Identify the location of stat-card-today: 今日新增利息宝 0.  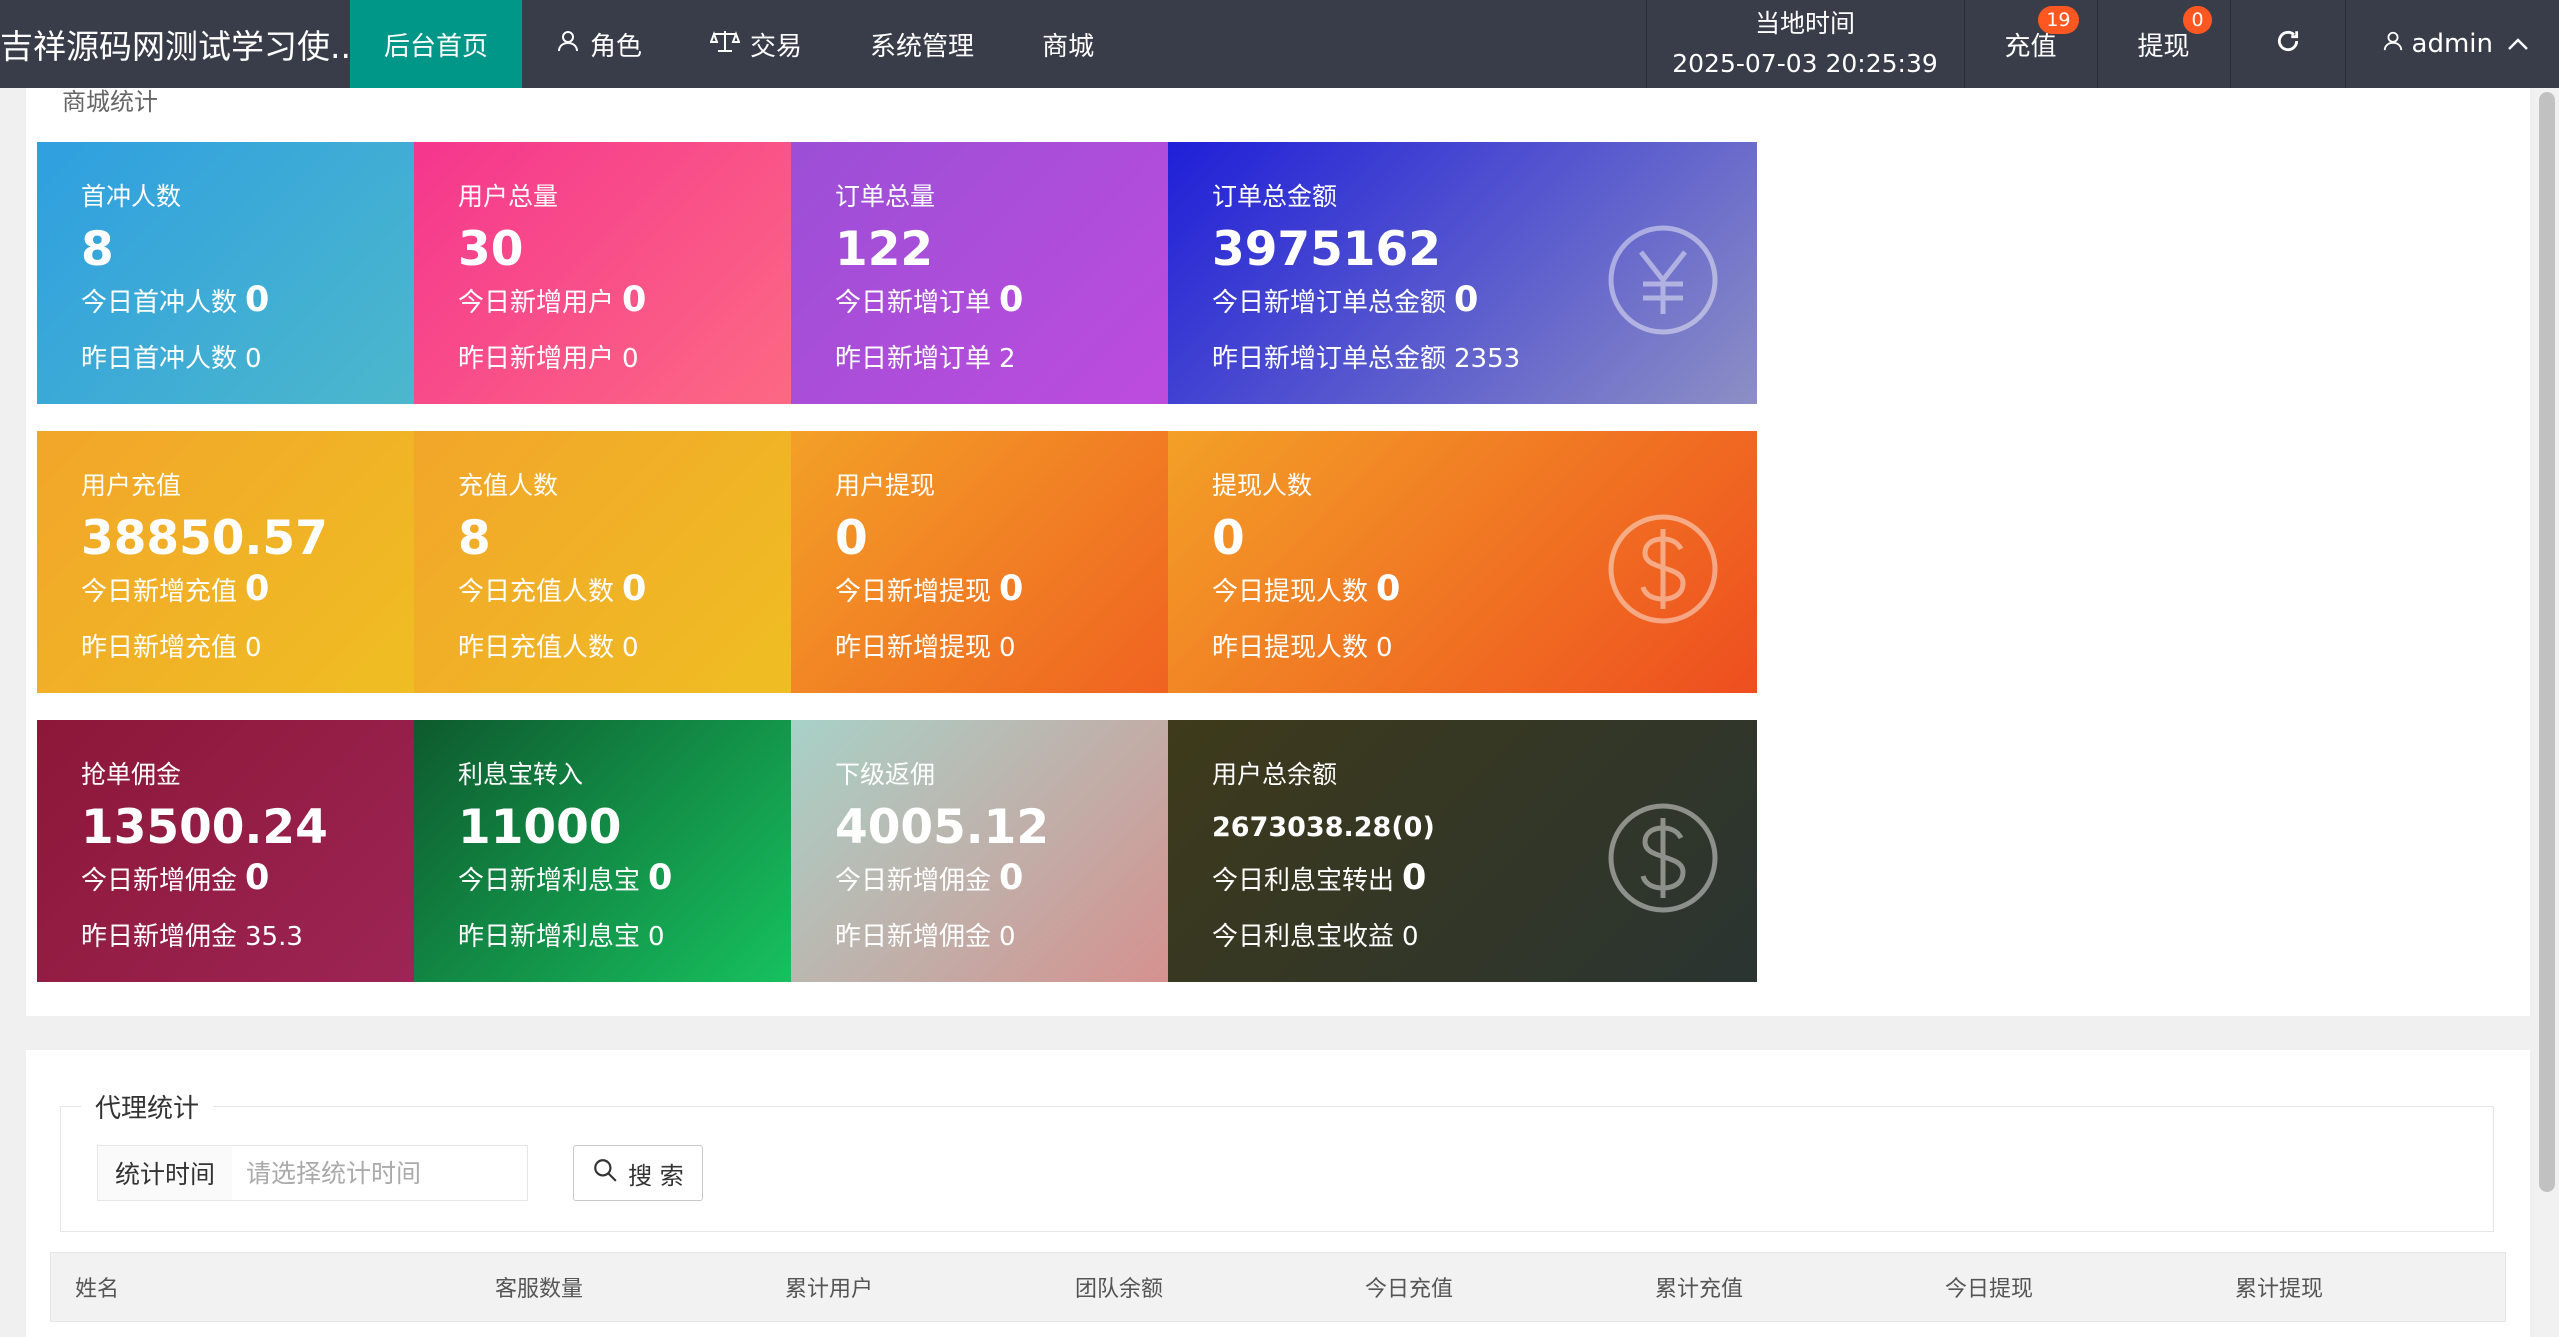
(565, 878).